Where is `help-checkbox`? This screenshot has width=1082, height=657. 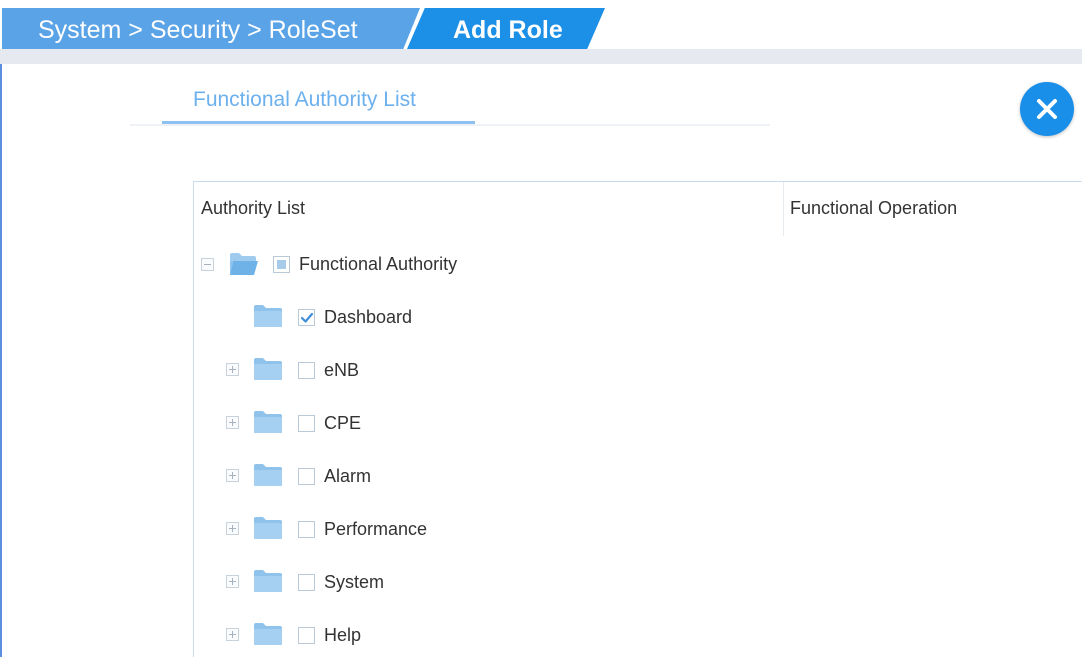
help-checkbox is located at coordinates (306, 635).